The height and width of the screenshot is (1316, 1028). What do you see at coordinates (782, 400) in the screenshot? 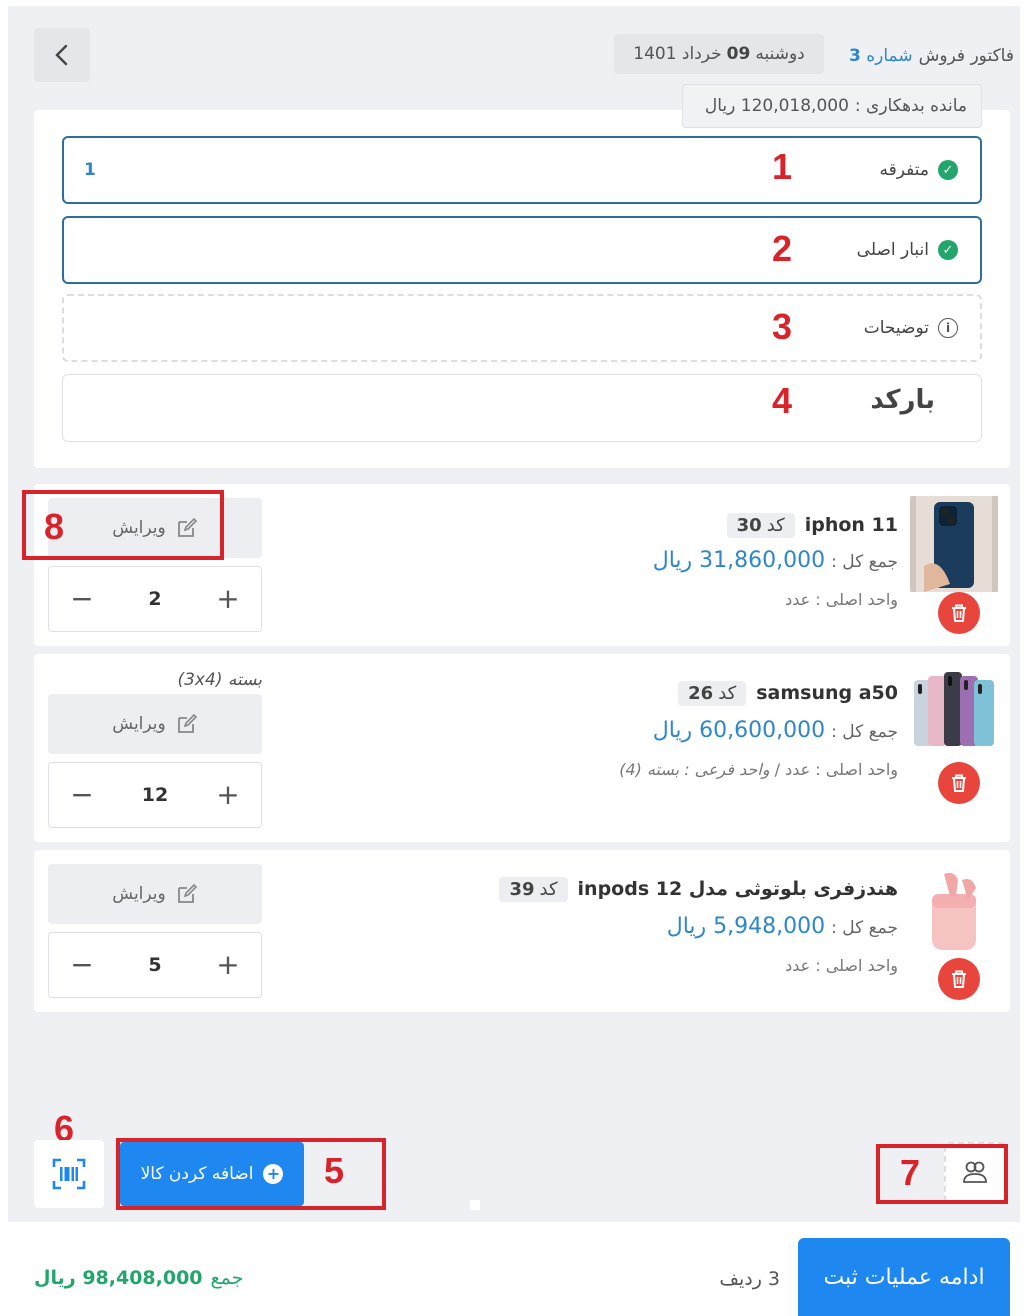
I see `annotation-4: 4` at bounding box center [782, 400].